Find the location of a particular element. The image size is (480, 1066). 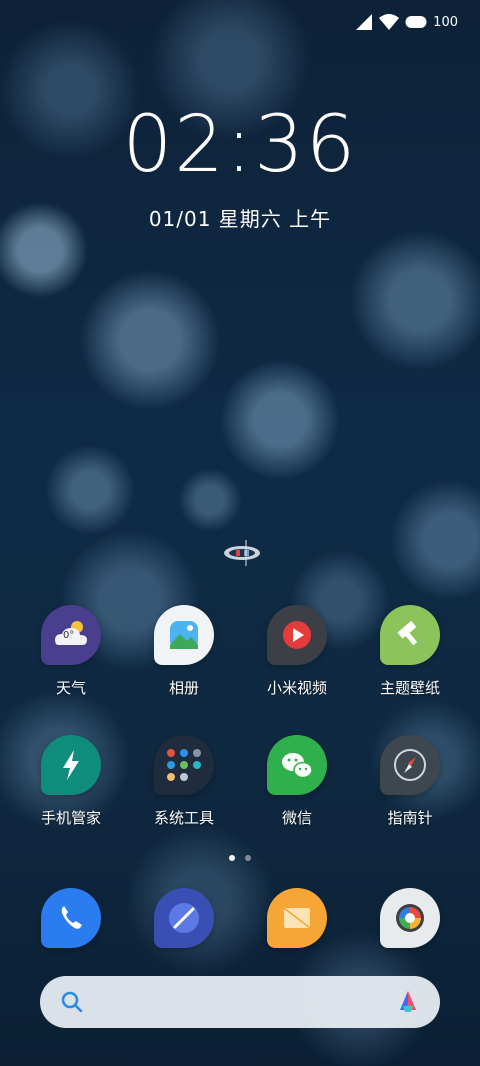

app-folder-tools: 系统工具 is located at coordinates (184, 781).